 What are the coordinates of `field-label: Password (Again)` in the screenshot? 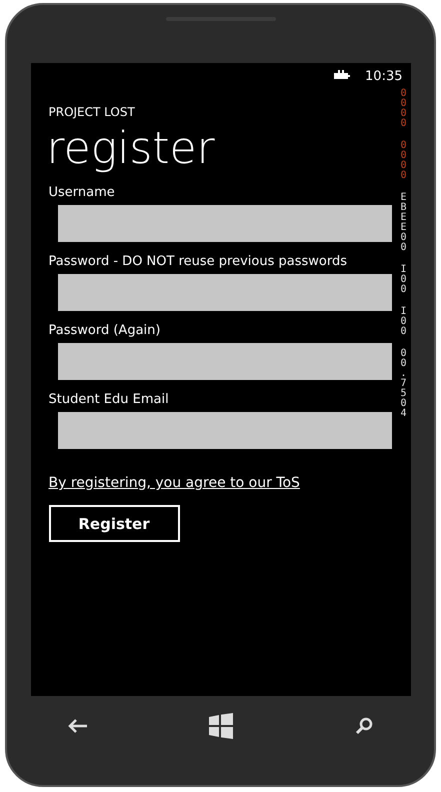 It's located at (105, 330).